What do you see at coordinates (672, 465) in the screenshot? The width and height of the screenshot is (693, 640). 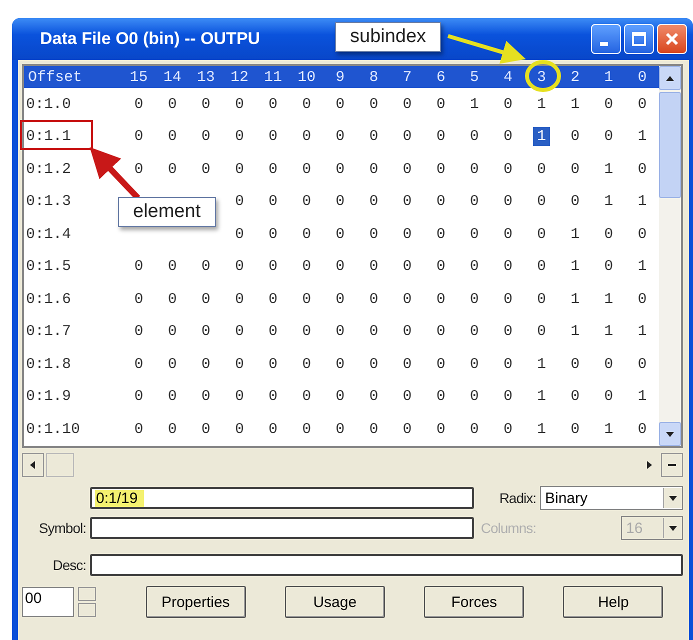 I see `collapse-button` at bounding box center [672, 465].